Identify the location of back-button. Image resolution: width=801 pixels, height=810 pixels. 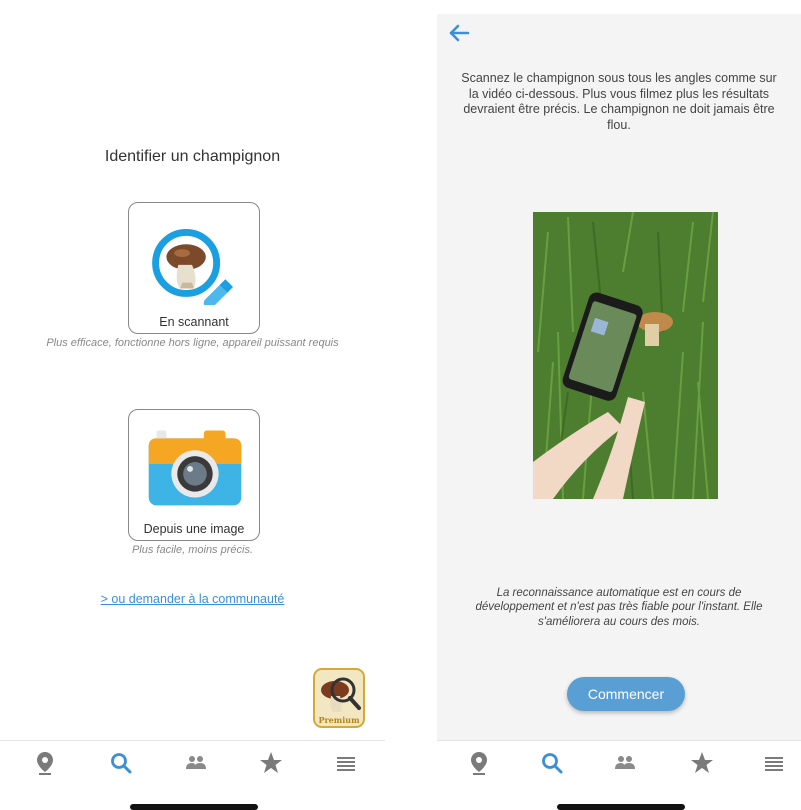
(459, 33).